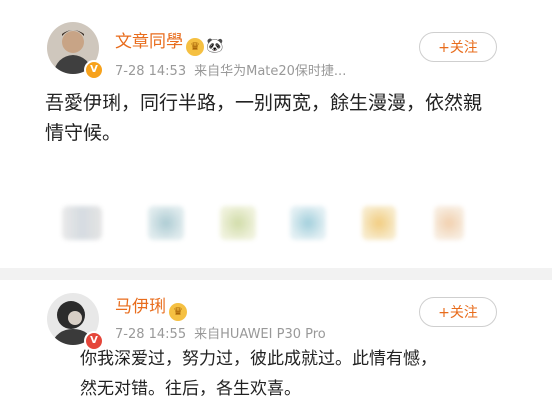  I want to click on content-line: 情守候。, so click(83, 133).